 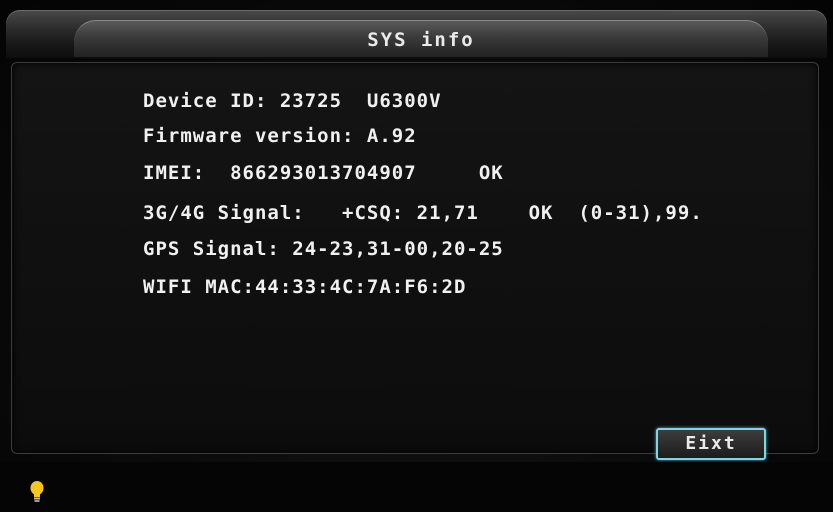 I want to click on firmware-version-line: Firmware version: A.92, so click(x=280, y=136).